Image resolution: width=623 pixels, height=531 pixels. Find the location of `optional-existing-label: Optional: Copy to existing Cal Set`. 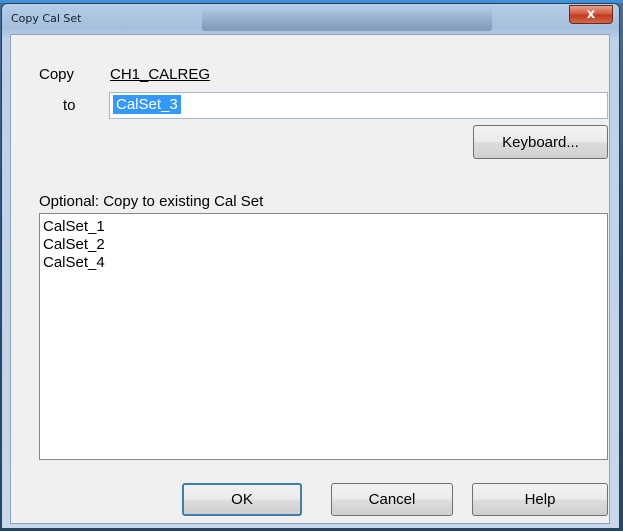

optional-existing-label: Optional: Copy to existing Cal Set is located at coordinates (151, 201).